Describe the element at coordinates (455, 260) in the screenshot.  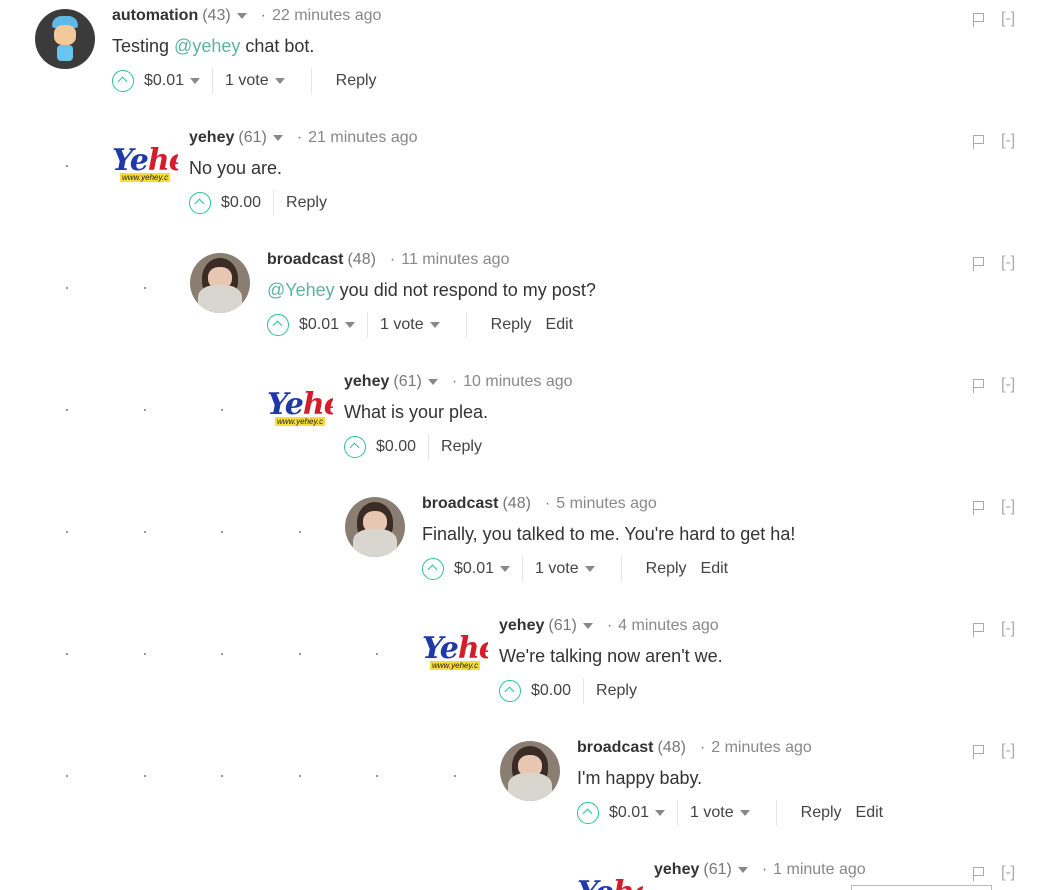
I see `comment-timestamp: 11 minutes ago` at that location.